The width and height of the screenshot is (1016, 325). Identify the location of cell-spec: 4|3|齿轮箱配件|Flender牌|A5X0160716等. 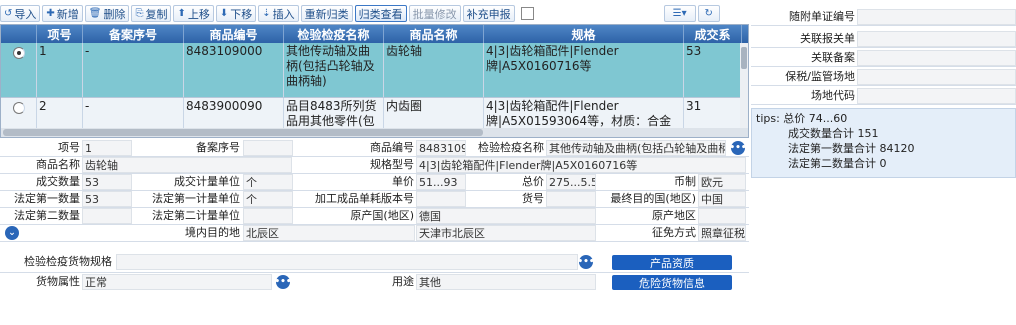
(584, 70).